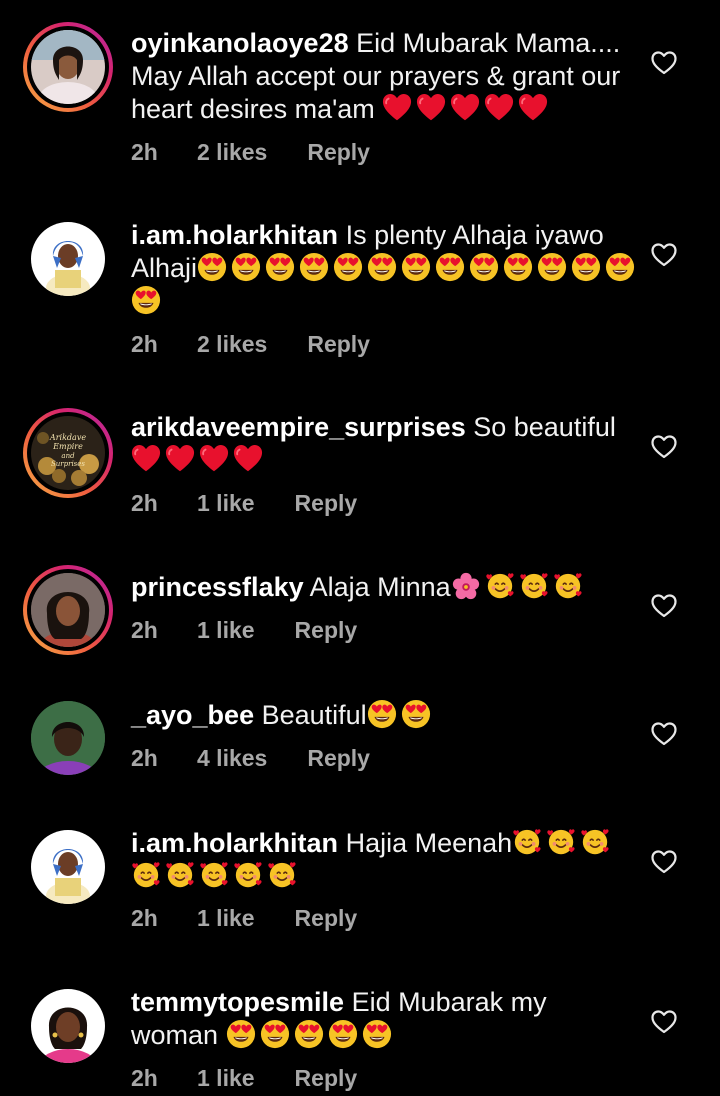 The image size is (720, 1096). What do you see at coordinates (386, 444) in the screenshot?
I see `comment-text: arikdaveempire_surprises So beautiful` at bounding box center [386, 444].